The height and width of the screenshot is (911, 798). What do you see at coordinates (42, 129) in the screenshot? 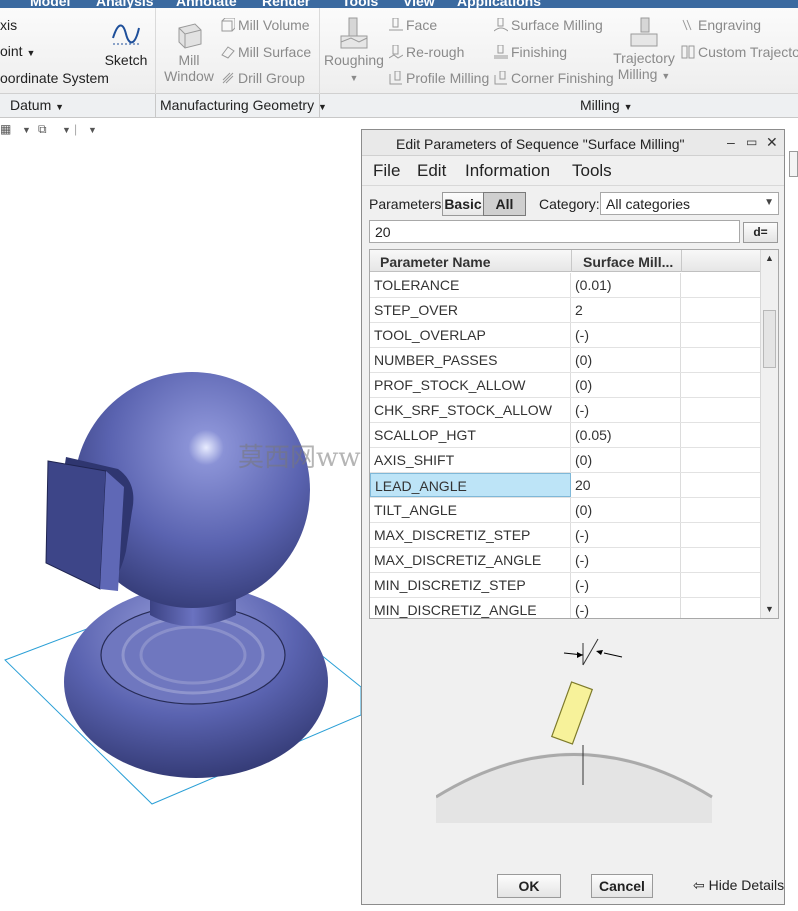
I see `saved-views-icon: ⧉` at bounding box center [42, 129].